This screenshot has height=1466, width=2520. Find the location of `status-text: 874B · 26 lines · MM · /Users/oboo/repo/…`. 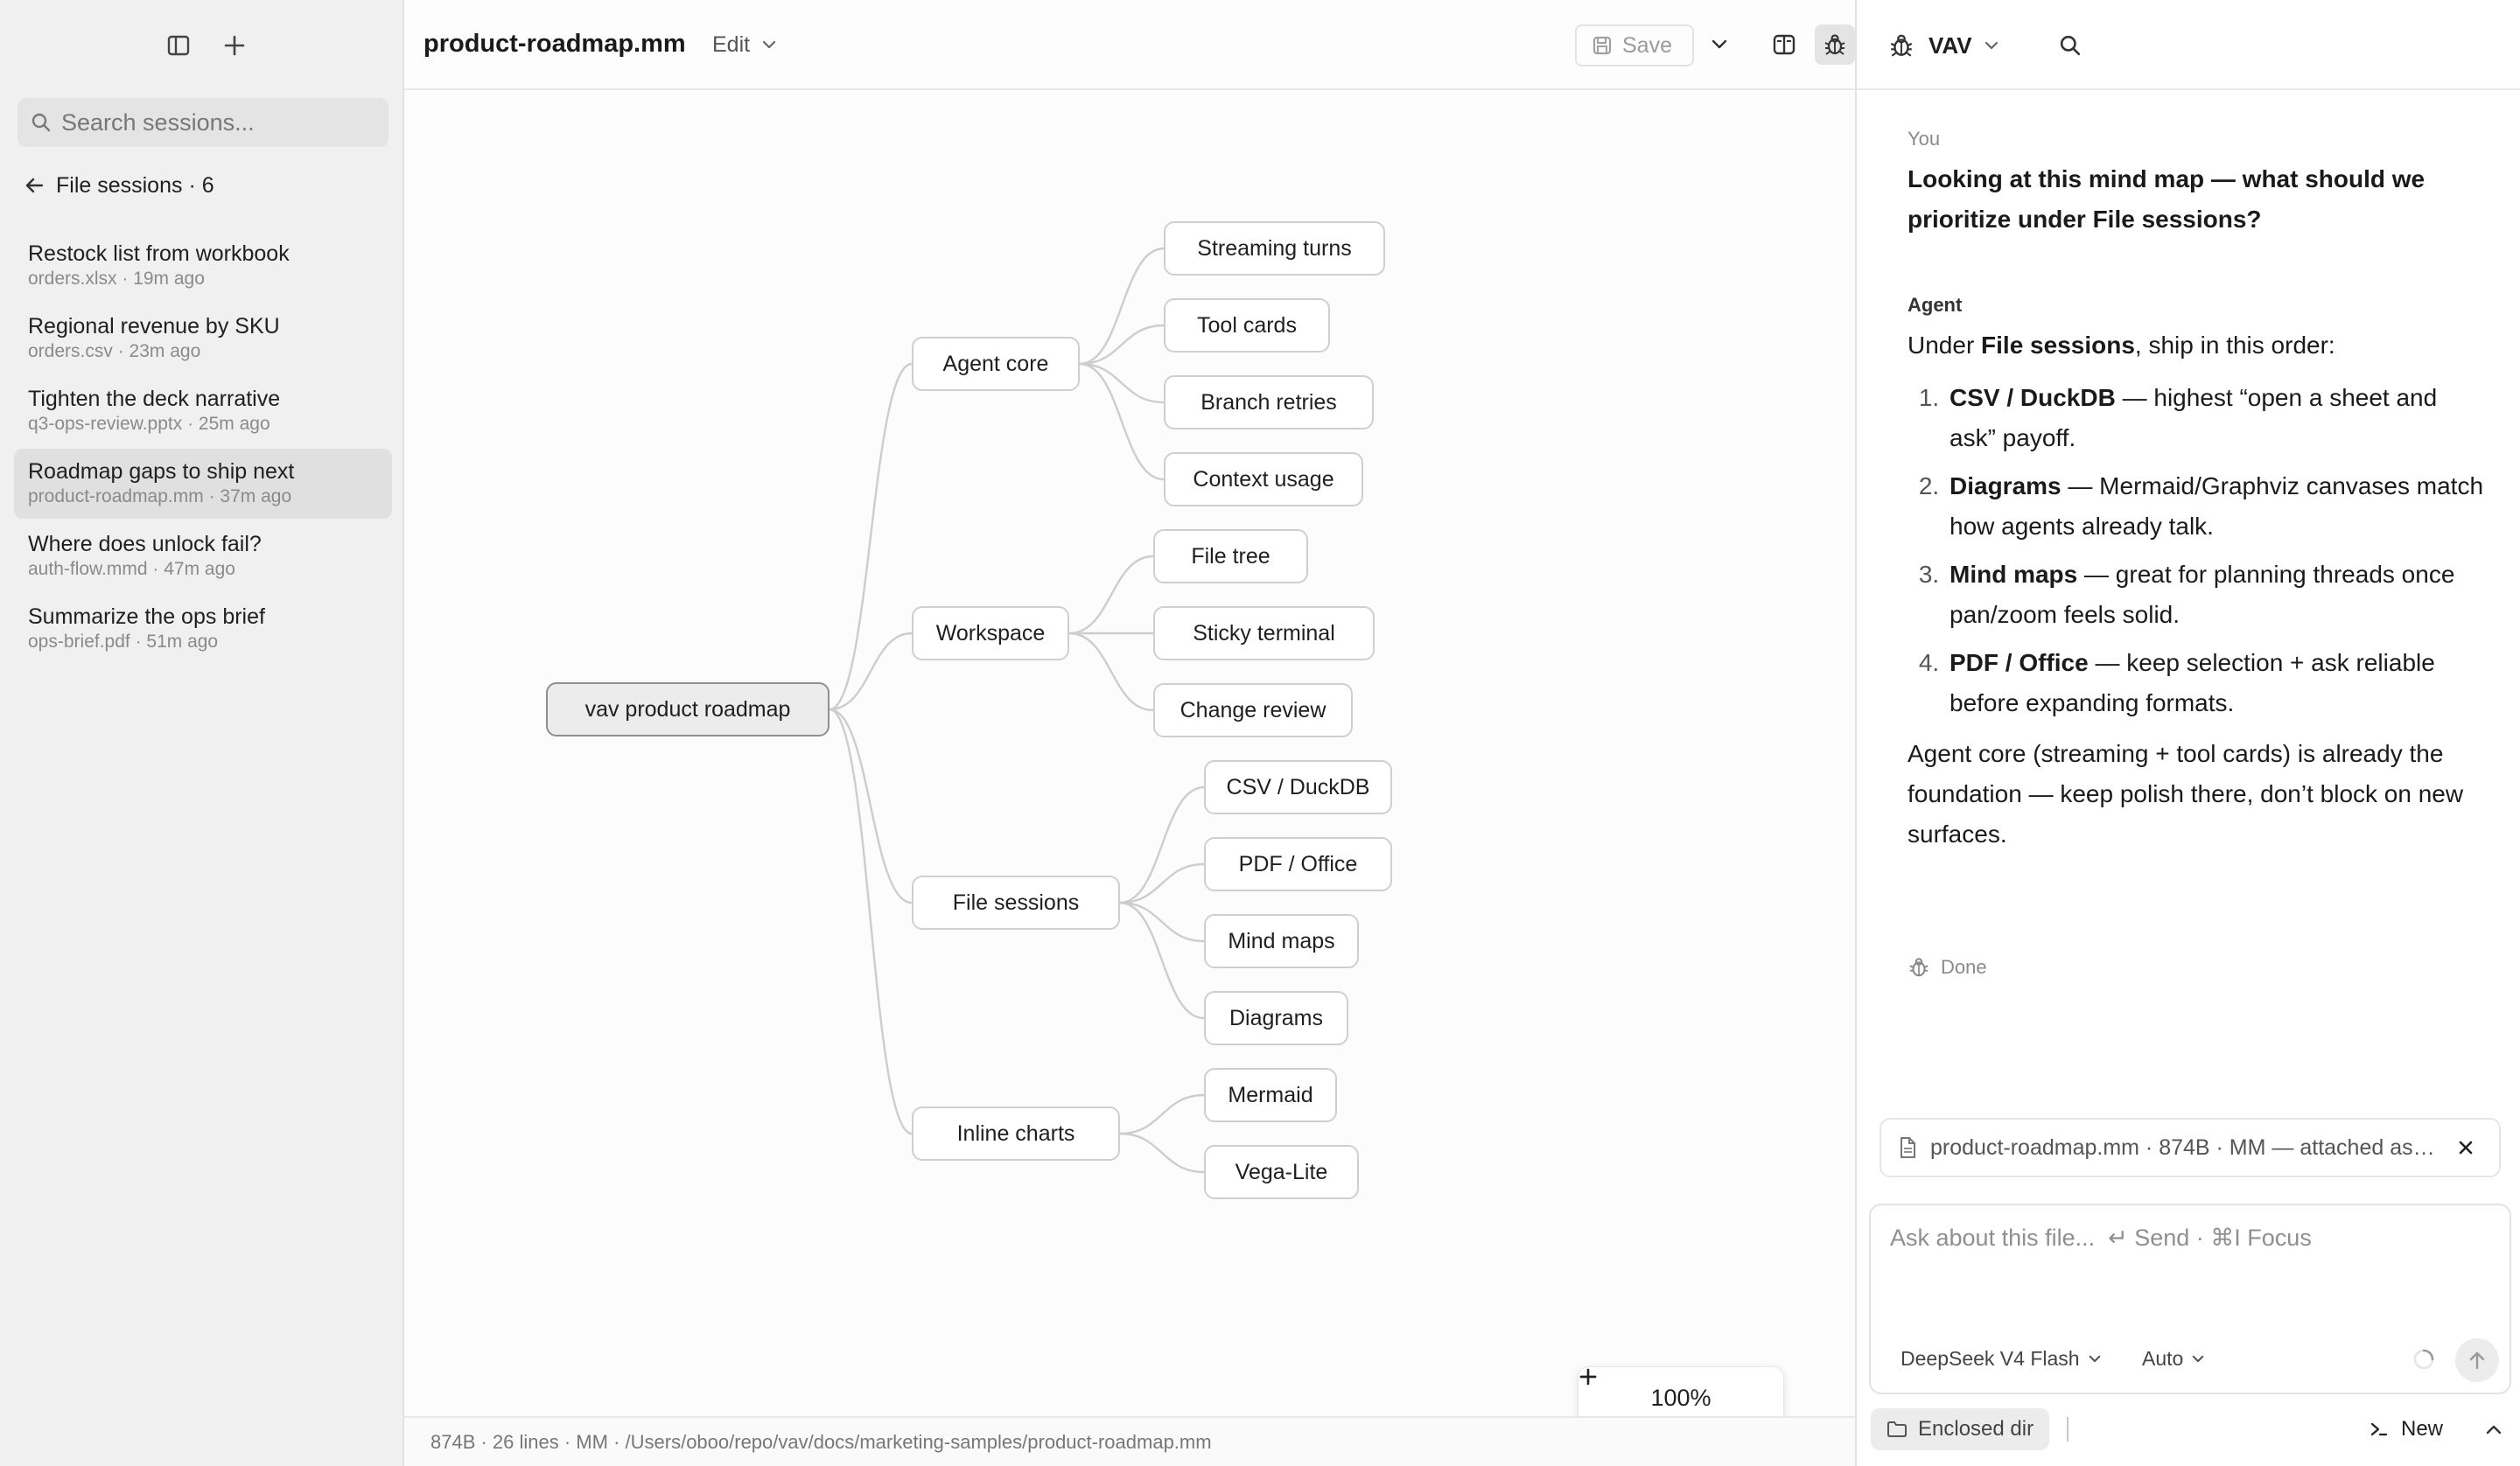

status-text: 874B · 26 lines · MM · /Users/oboo/repo/… is located at coordinates (821, 1442).